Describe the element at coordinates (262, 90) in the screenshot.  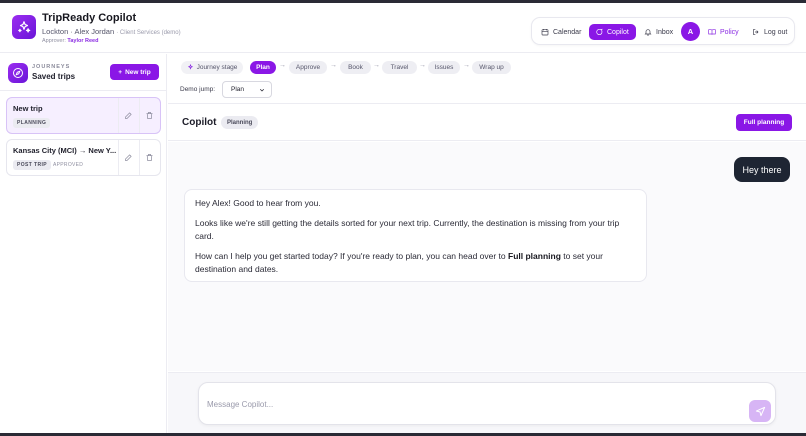
I see `chevron-down-icon` at that location.